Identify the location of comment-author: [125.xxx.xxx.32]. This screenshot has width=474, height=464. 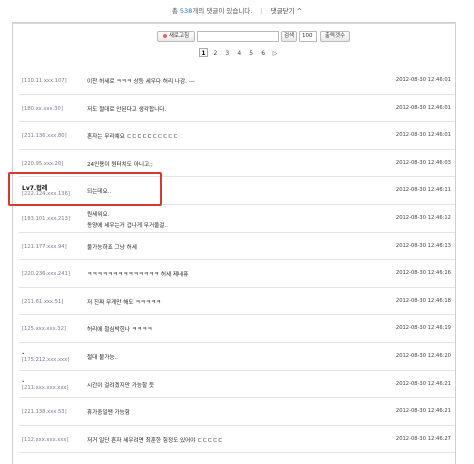
(54, 328).